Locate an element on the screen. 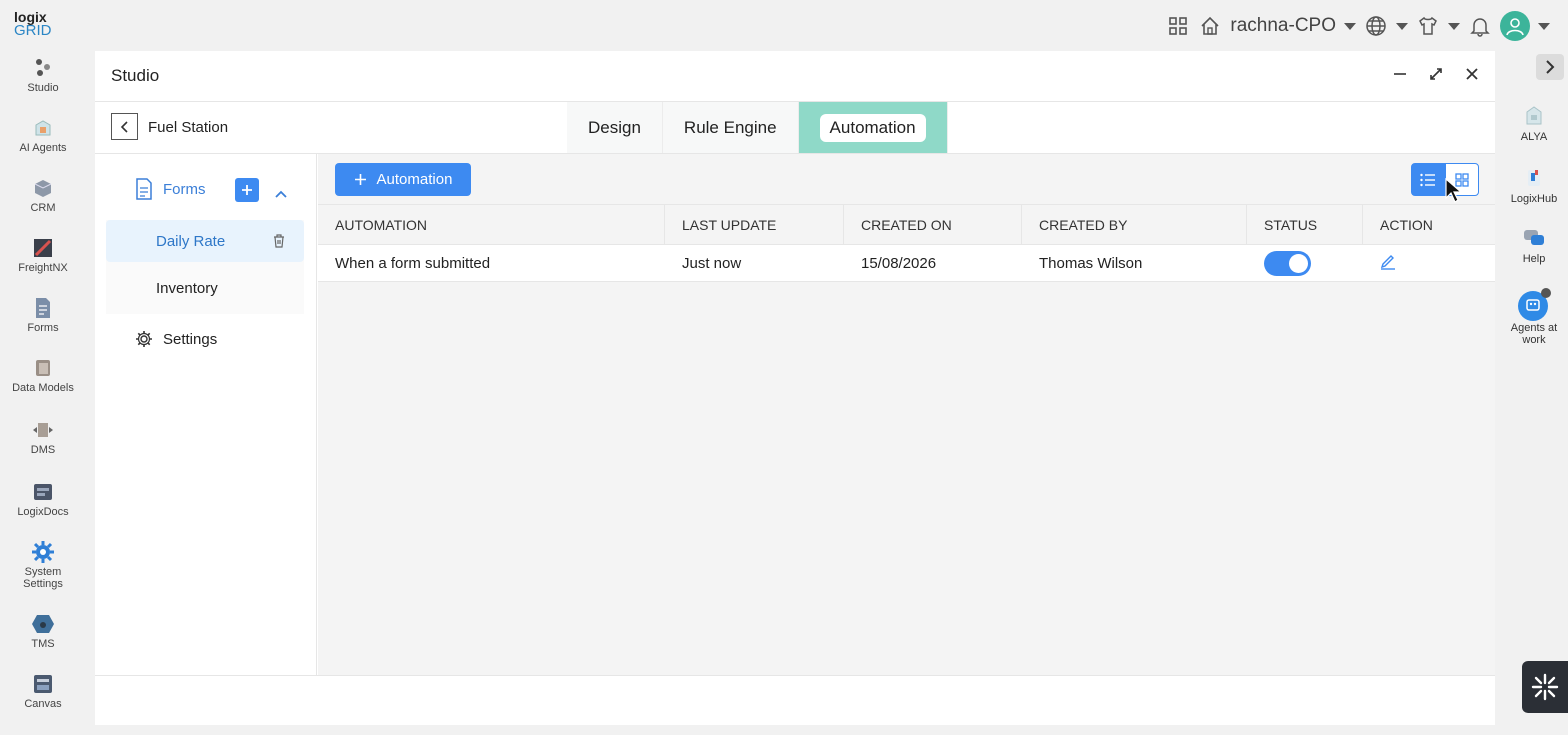 This screenshot has height=735, width=1568. tab-rule-engine: Rule Engine is located at coordinates (730, 127).